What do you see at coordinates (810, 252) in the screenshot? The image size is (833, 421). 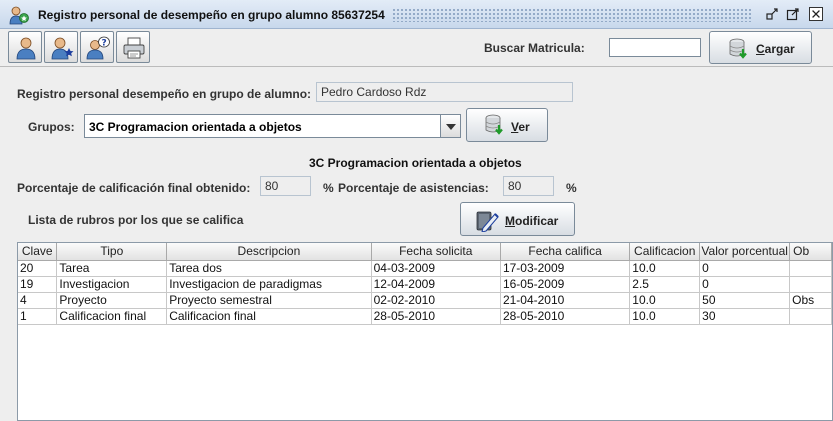 I see `column-header: Ob` at bounding box center [810, 252].